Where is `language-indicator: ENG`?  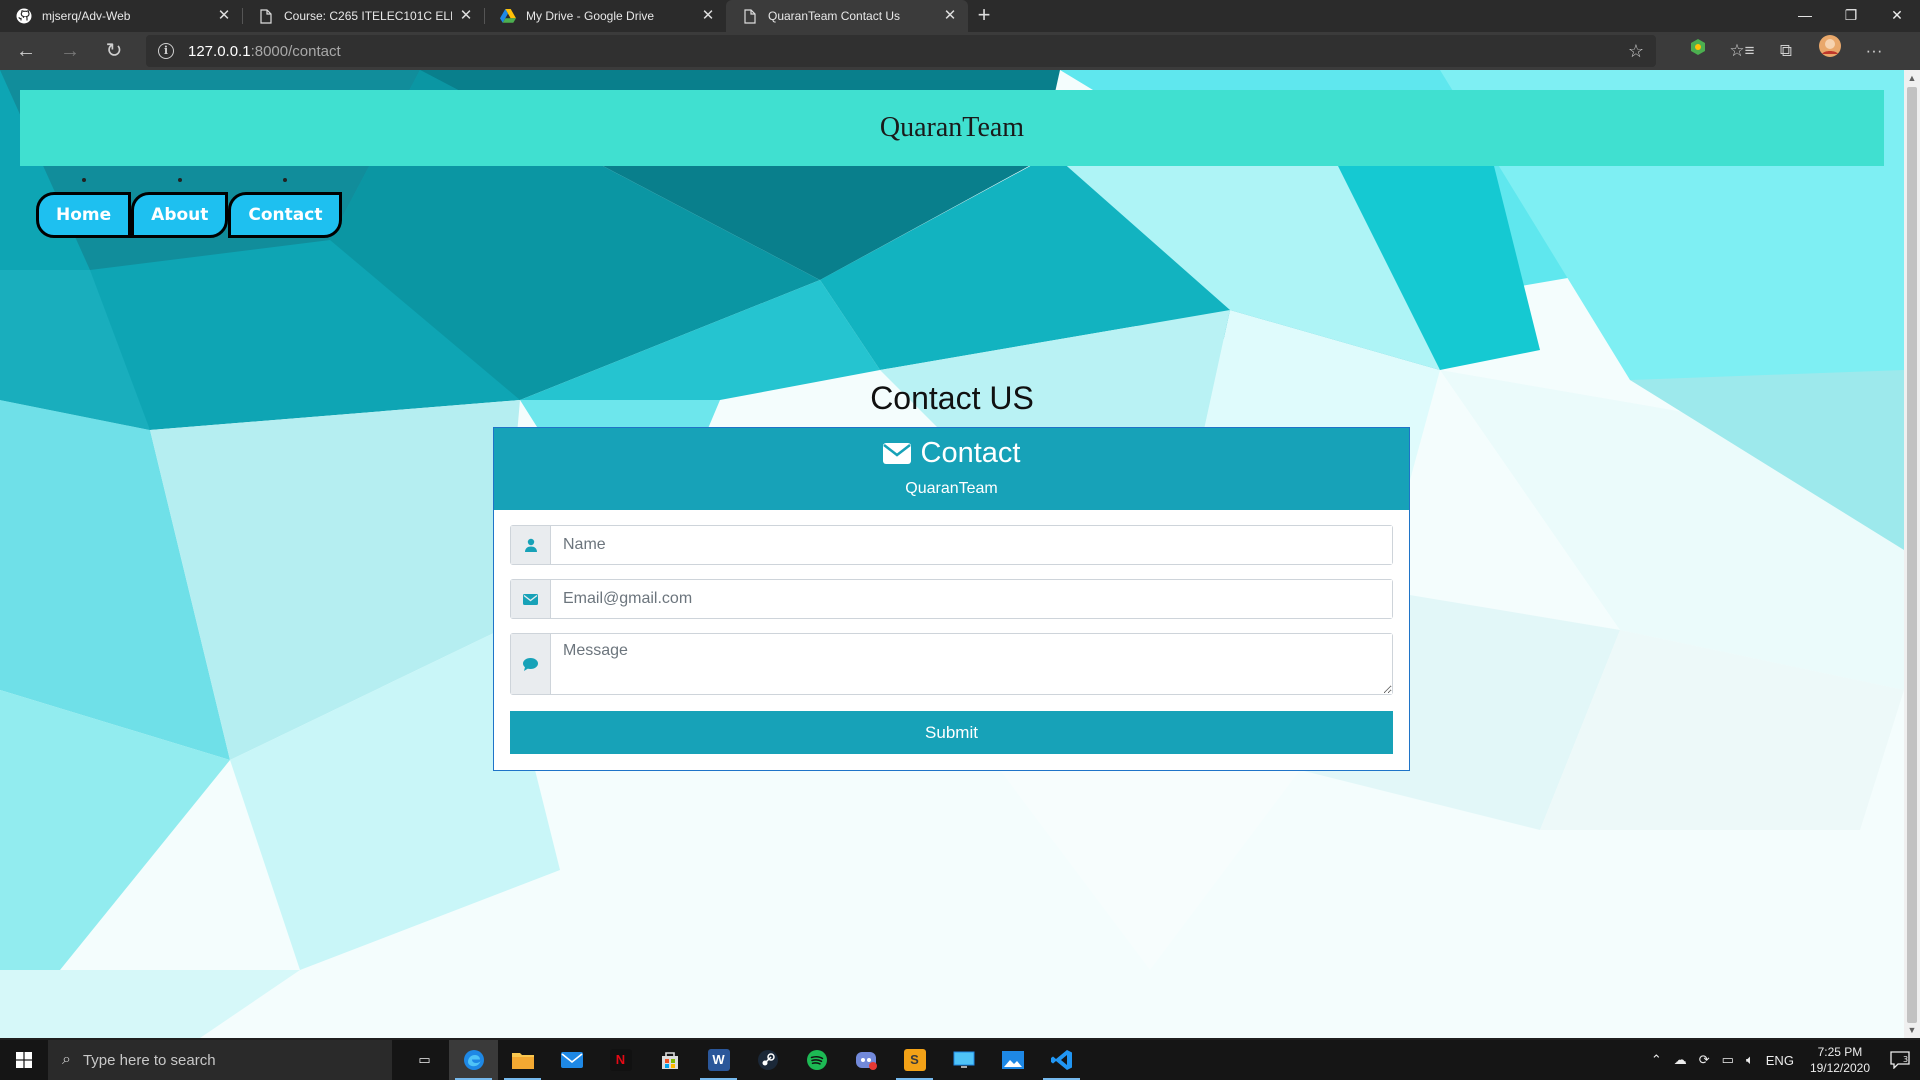 language-indicator: ENG is located at coordinates (1780, 1060).